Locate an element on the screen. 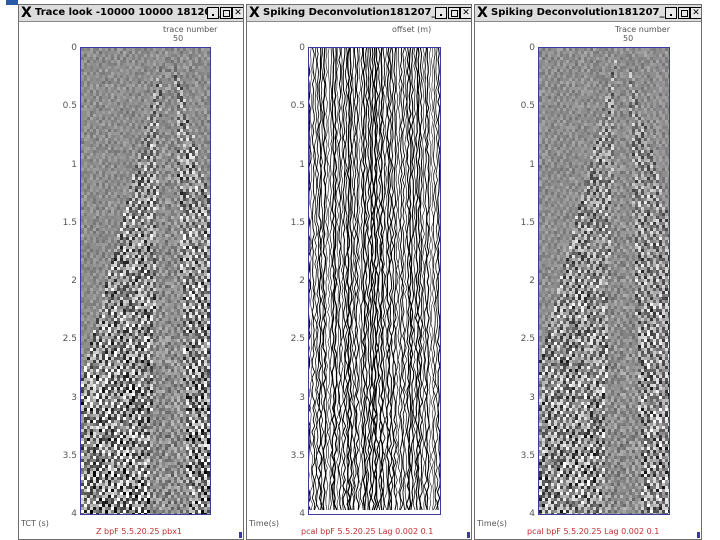 This screenshot has height=540, width=720. window-title: Trace look -10000 10000 181207_3 is located at coordinates (133, 12).